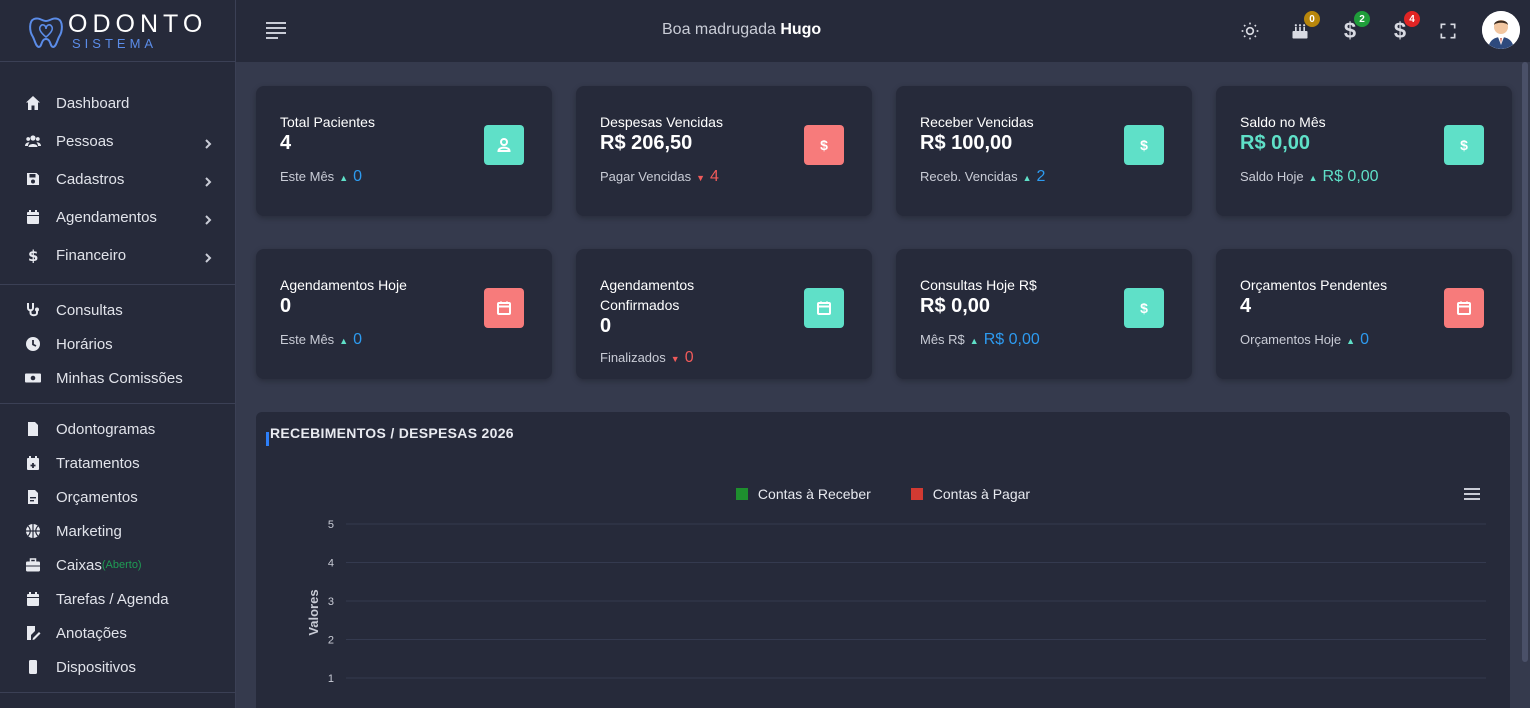  What do you see at coordinates (97, 497) in the screenshot?
I see `sidebar-item-label: Orçamentos` at bounding box center [97, 497].